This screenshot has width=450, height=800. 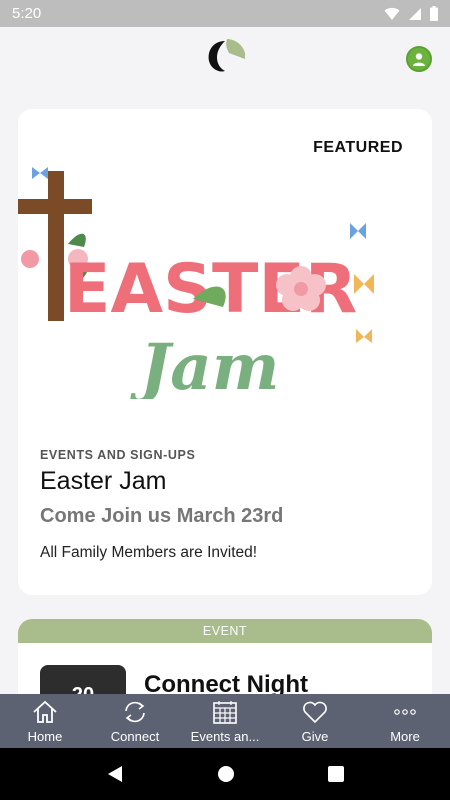 What do you see at coordinates (45, 736) in the screenshot?
I see `tab-label: Home` at bounding box center [45, 736].